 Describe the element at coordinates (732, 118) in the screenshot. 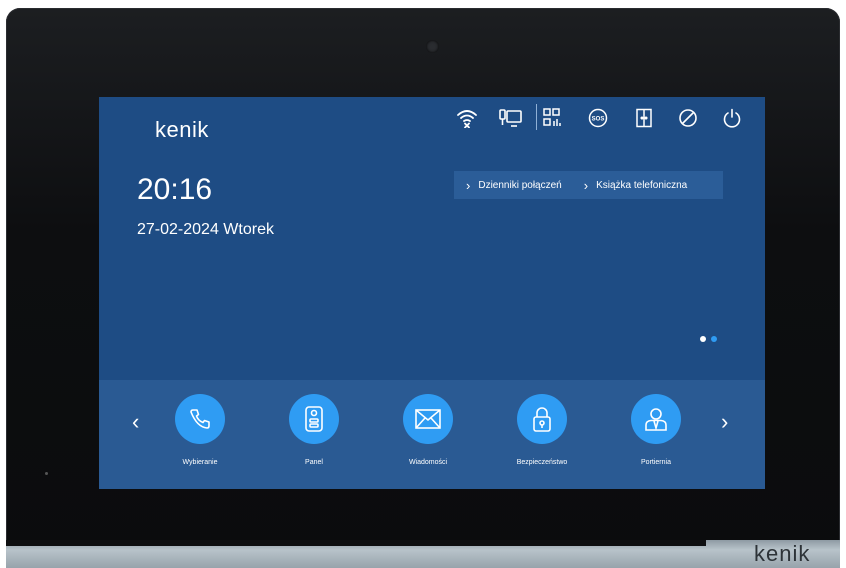

I see `power-icon` at that location.